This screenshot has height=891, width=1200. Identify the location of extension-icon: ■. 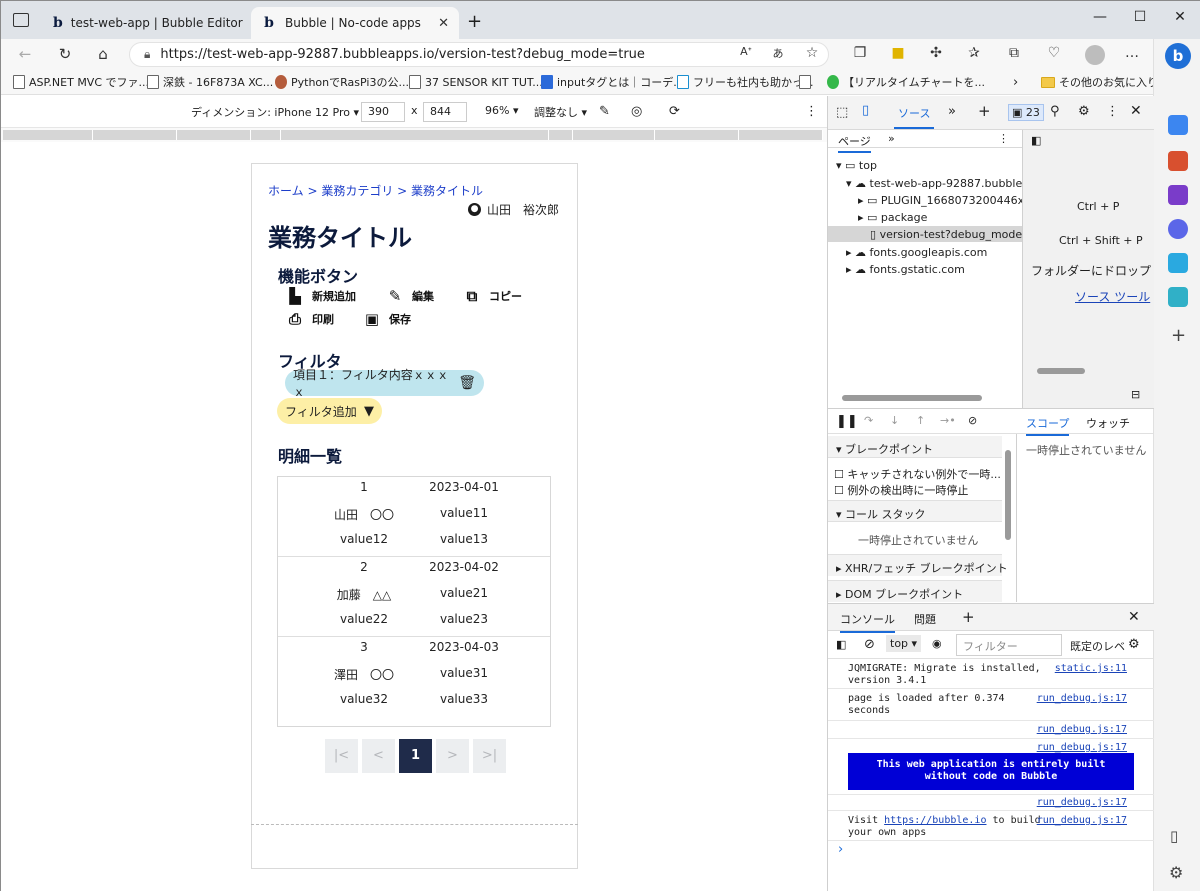
(898, 55).